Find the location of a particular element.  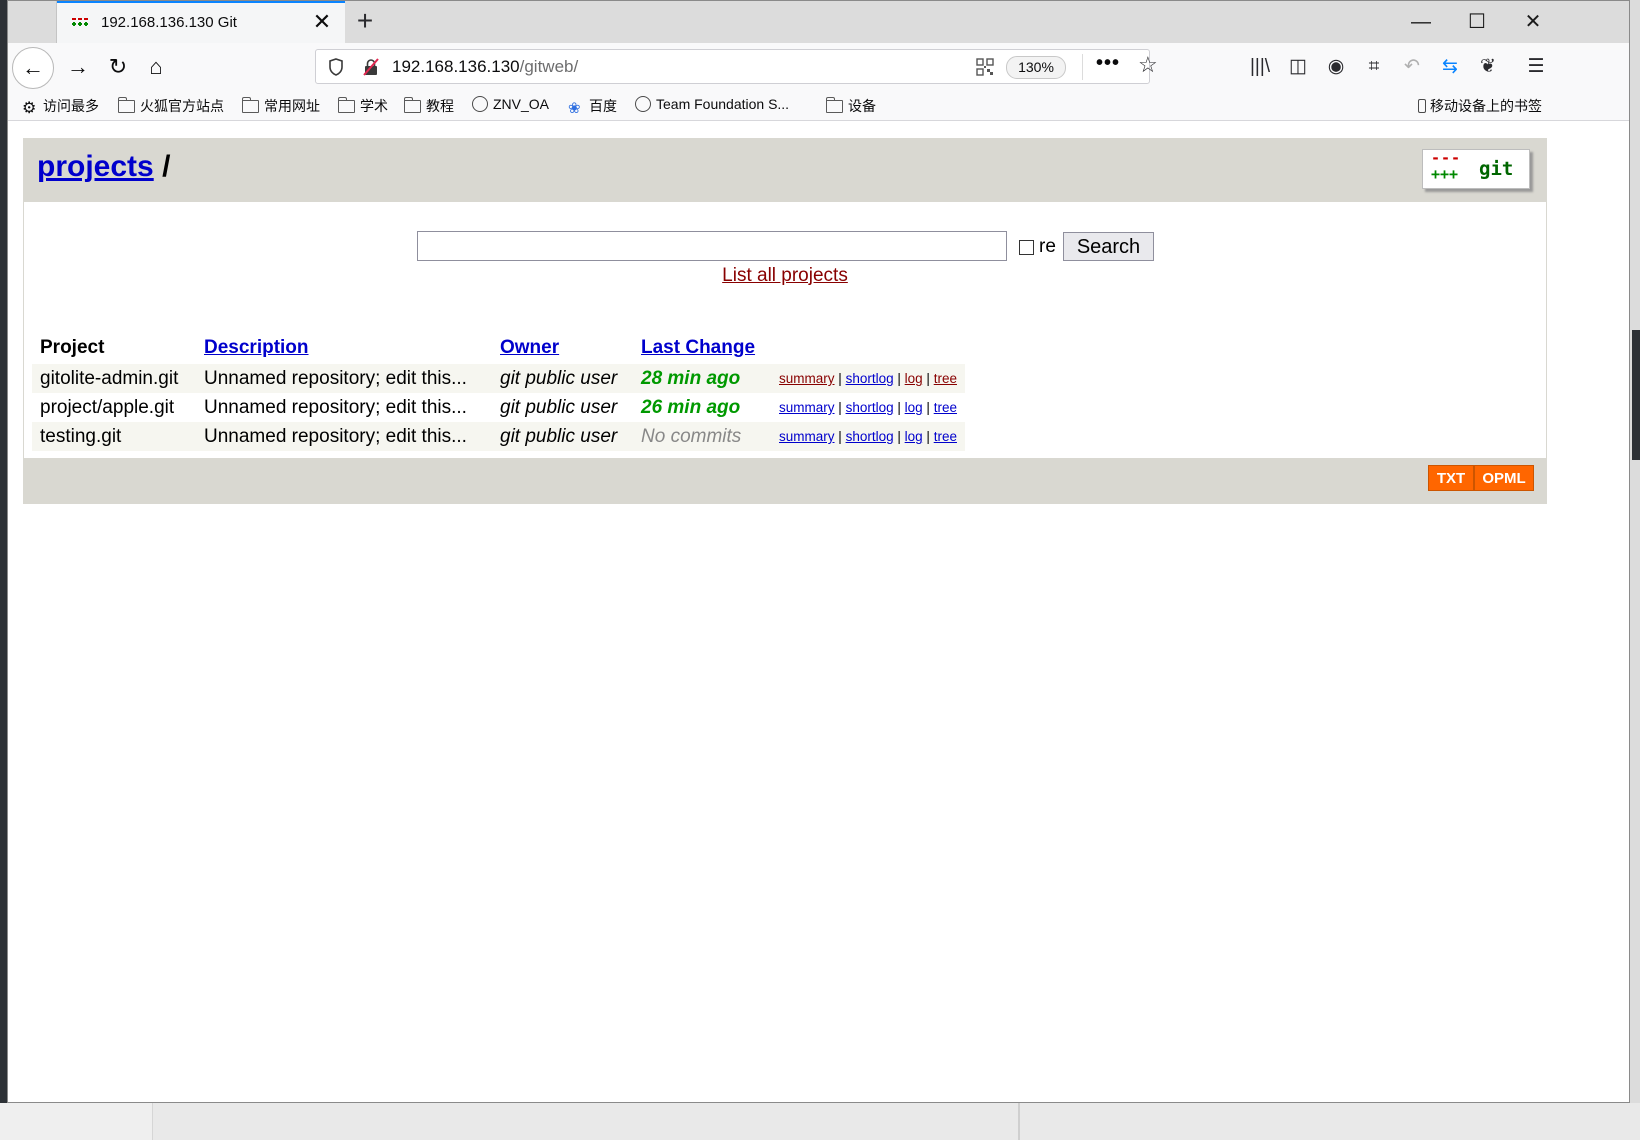

home-icon: ⌂ is located at coordinates (156, 67).